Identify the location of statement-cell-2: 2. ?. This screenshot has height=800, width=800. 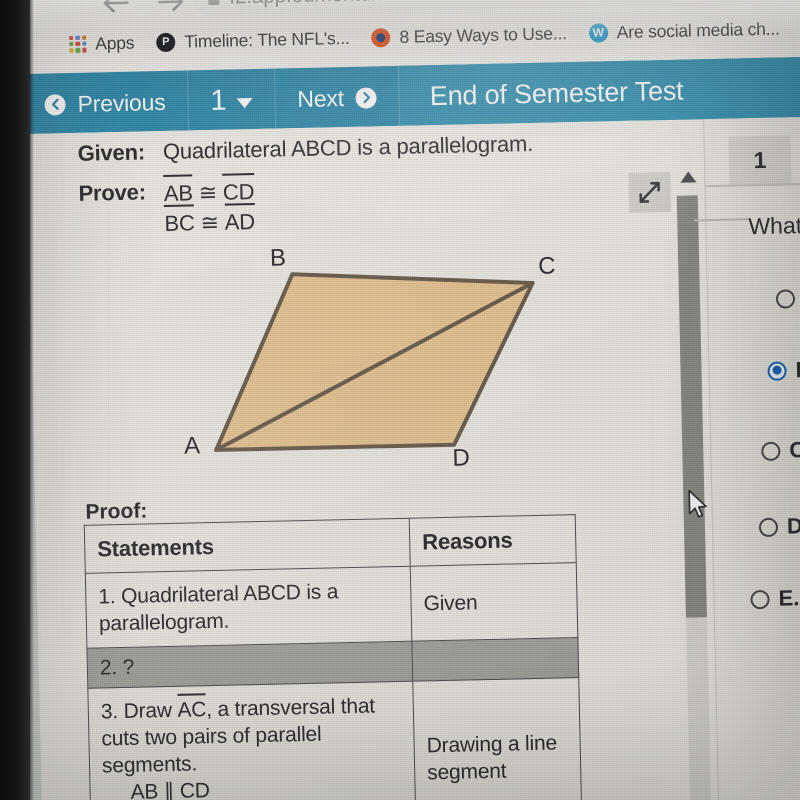
(249, 665).